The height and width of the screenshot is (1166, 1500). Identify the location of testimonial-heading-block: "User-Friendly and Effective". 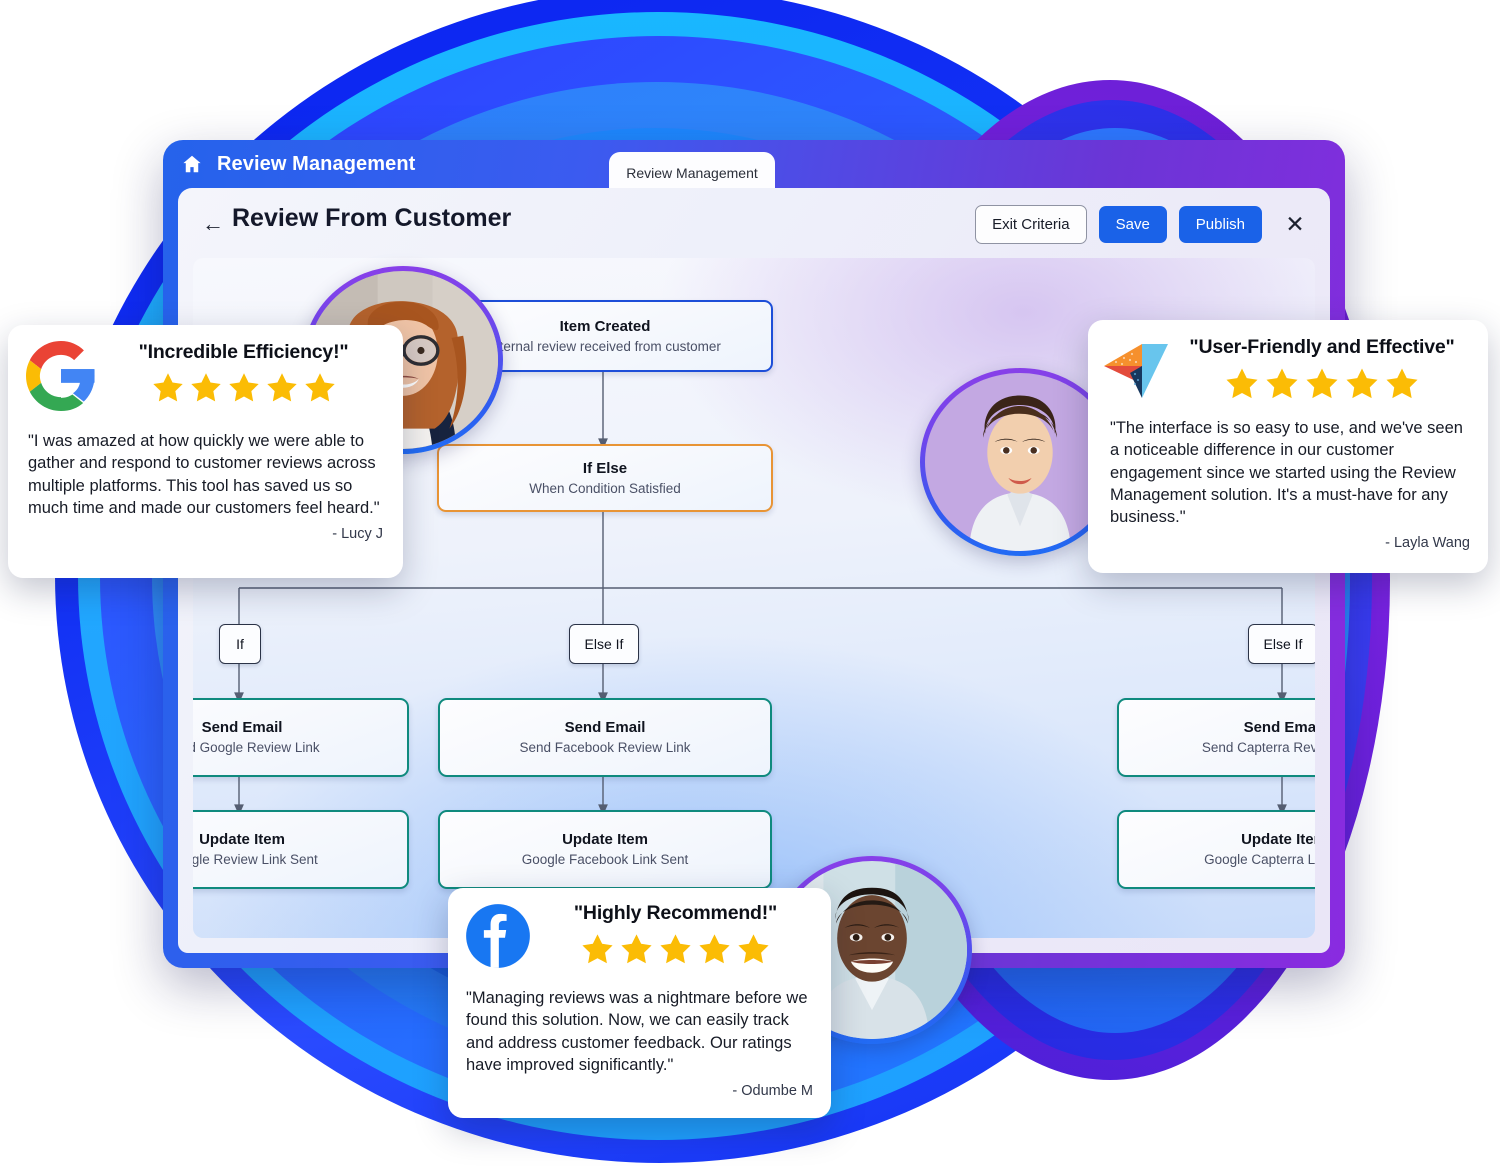
(1321, 369).